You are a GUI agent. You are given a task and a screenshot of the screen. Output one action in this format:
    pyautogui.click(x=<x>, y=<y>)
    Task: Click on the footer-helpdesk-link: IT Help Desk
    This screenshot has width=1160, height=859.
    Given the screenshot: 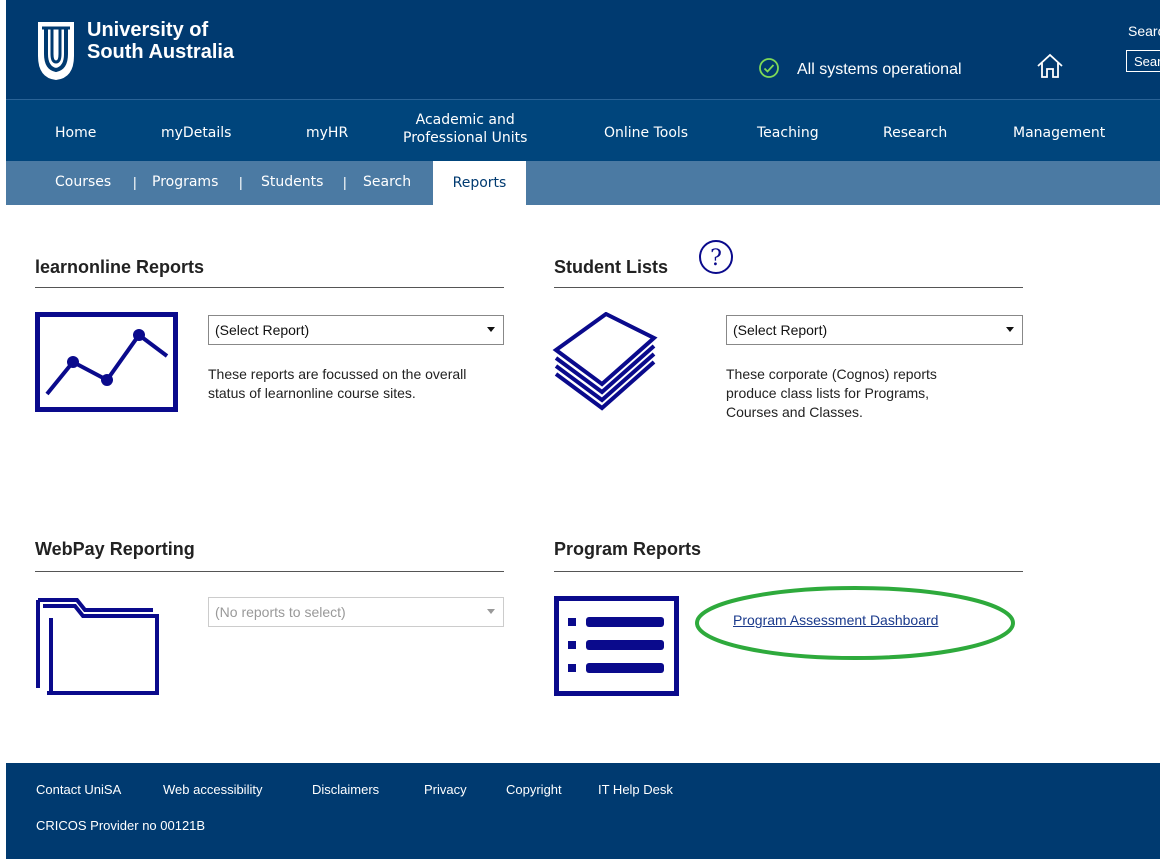 What is the action you would take?
    pyautogui.click(x=635, y=789)
    